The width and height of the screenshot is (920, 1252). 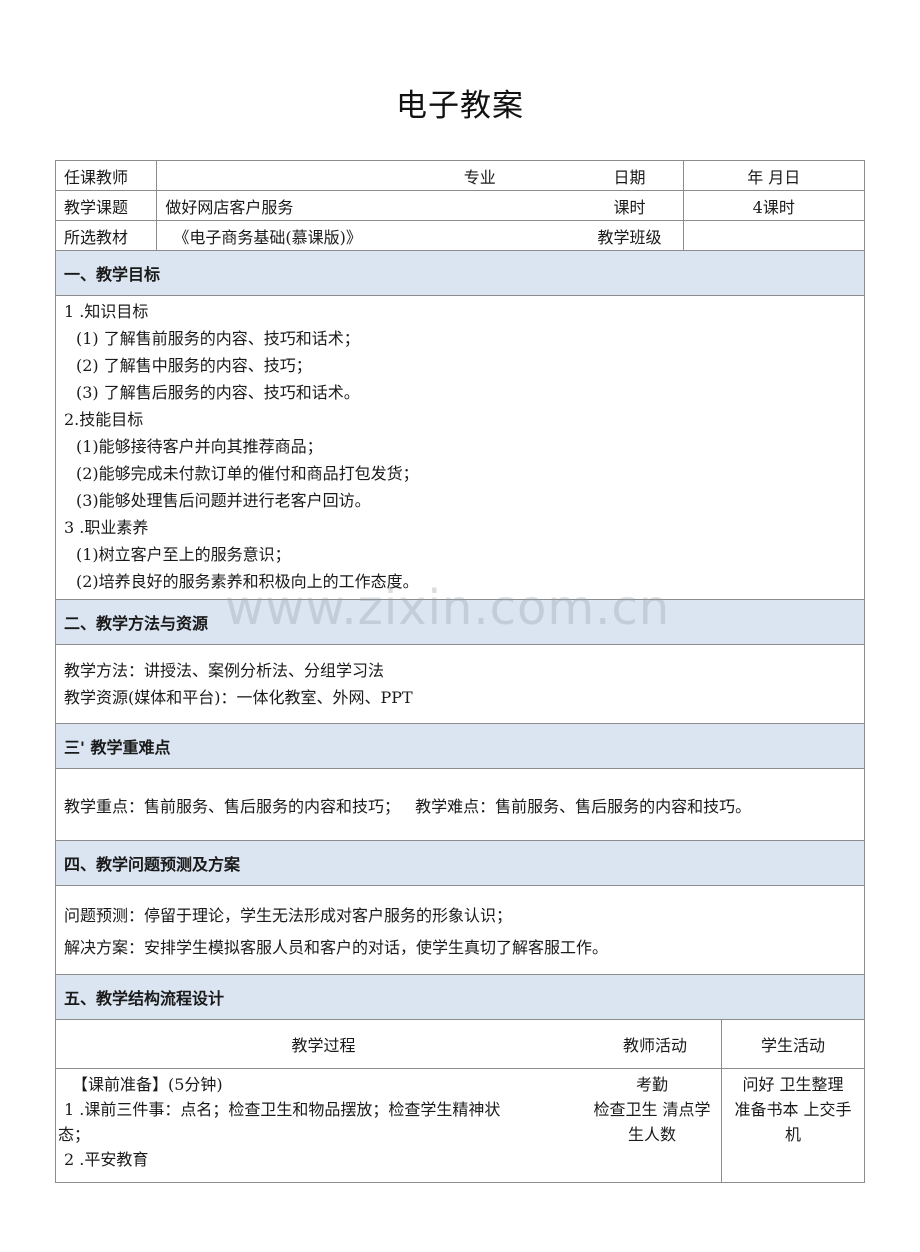 I want to click on header-row-topic: 教学课题 做好网店客户服务 课时 4课时, so click(x=460, y=205).